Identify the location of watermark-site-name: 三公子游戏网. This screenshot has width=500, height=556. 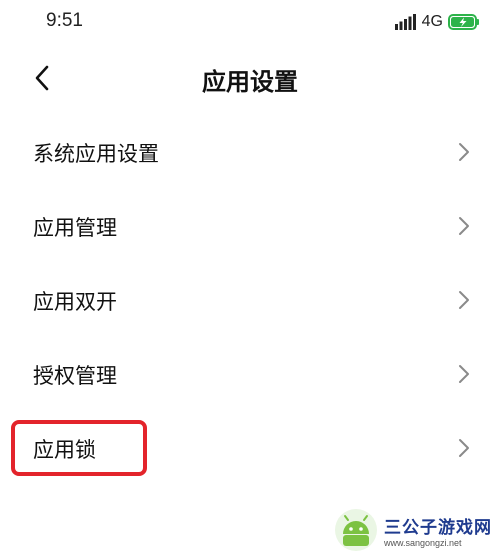
(438, 527).